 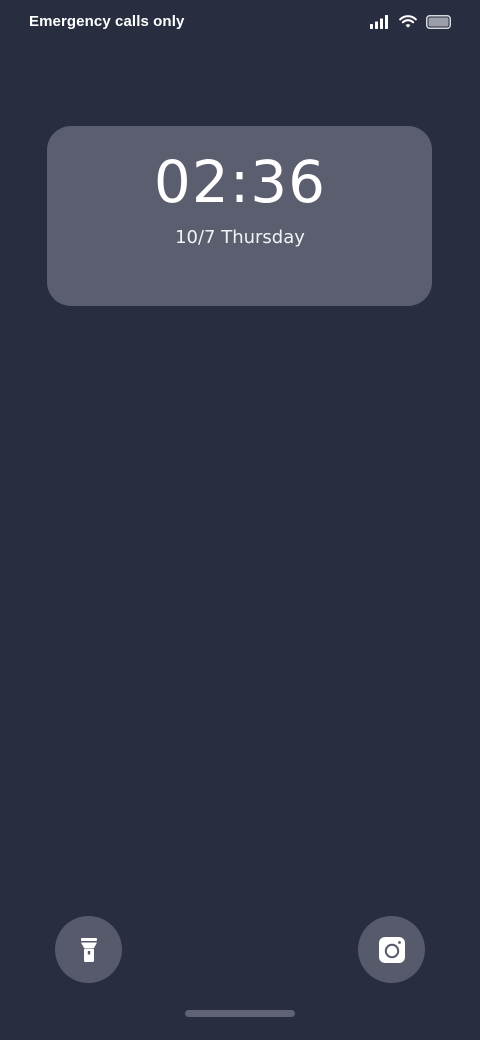 I want to click on camera-icon, so click(x=391, y=949).